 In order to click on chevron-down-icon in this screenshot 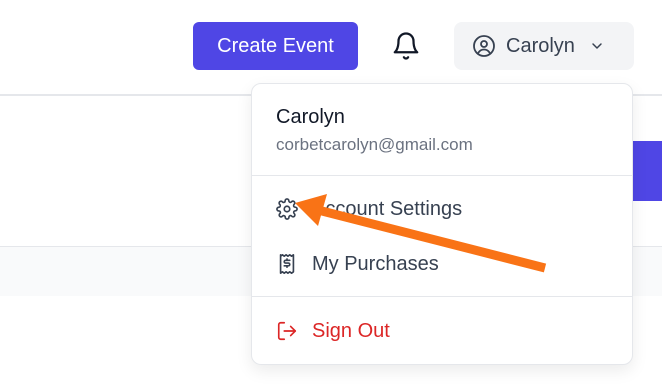, I will do `click(597, 46)`.